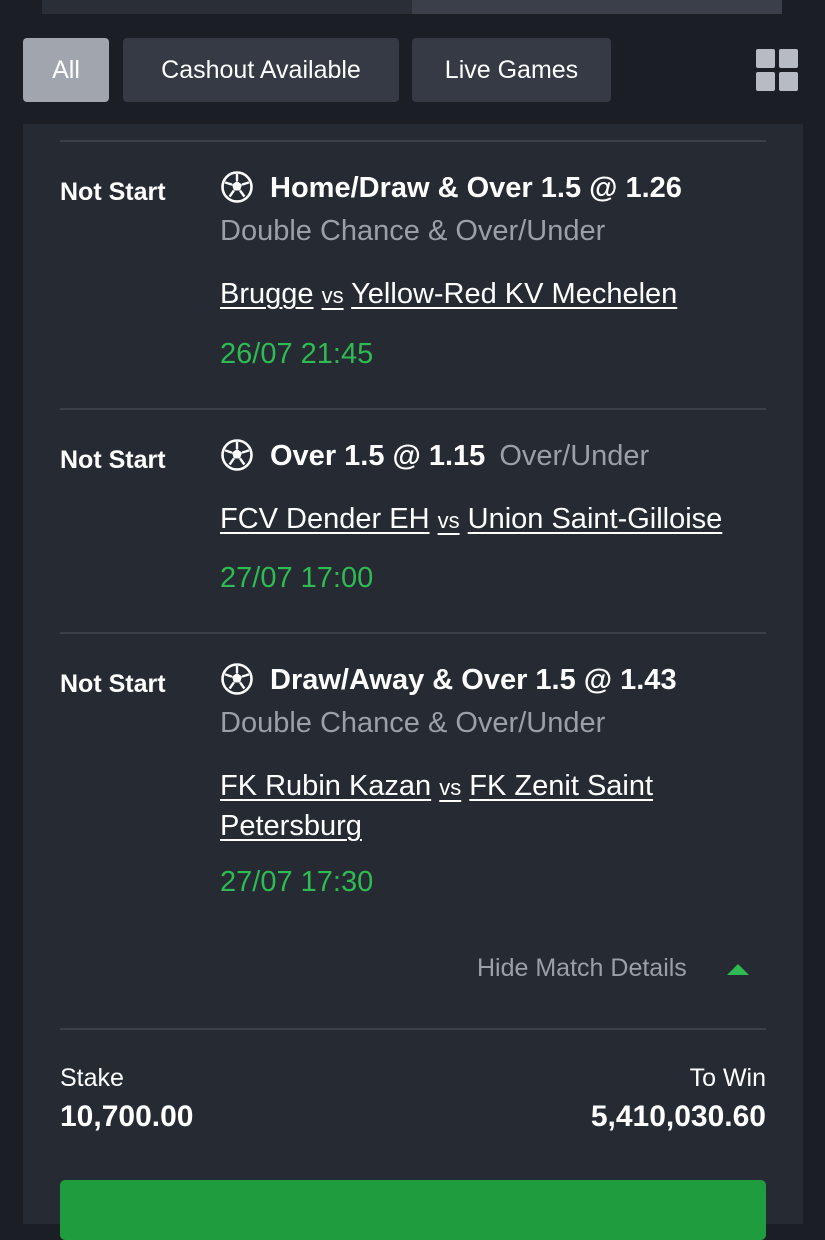  What do you see at coordinates (777, 70) in the screenshot?
I see `grid-view-icon` at bounding box center [777, 70].